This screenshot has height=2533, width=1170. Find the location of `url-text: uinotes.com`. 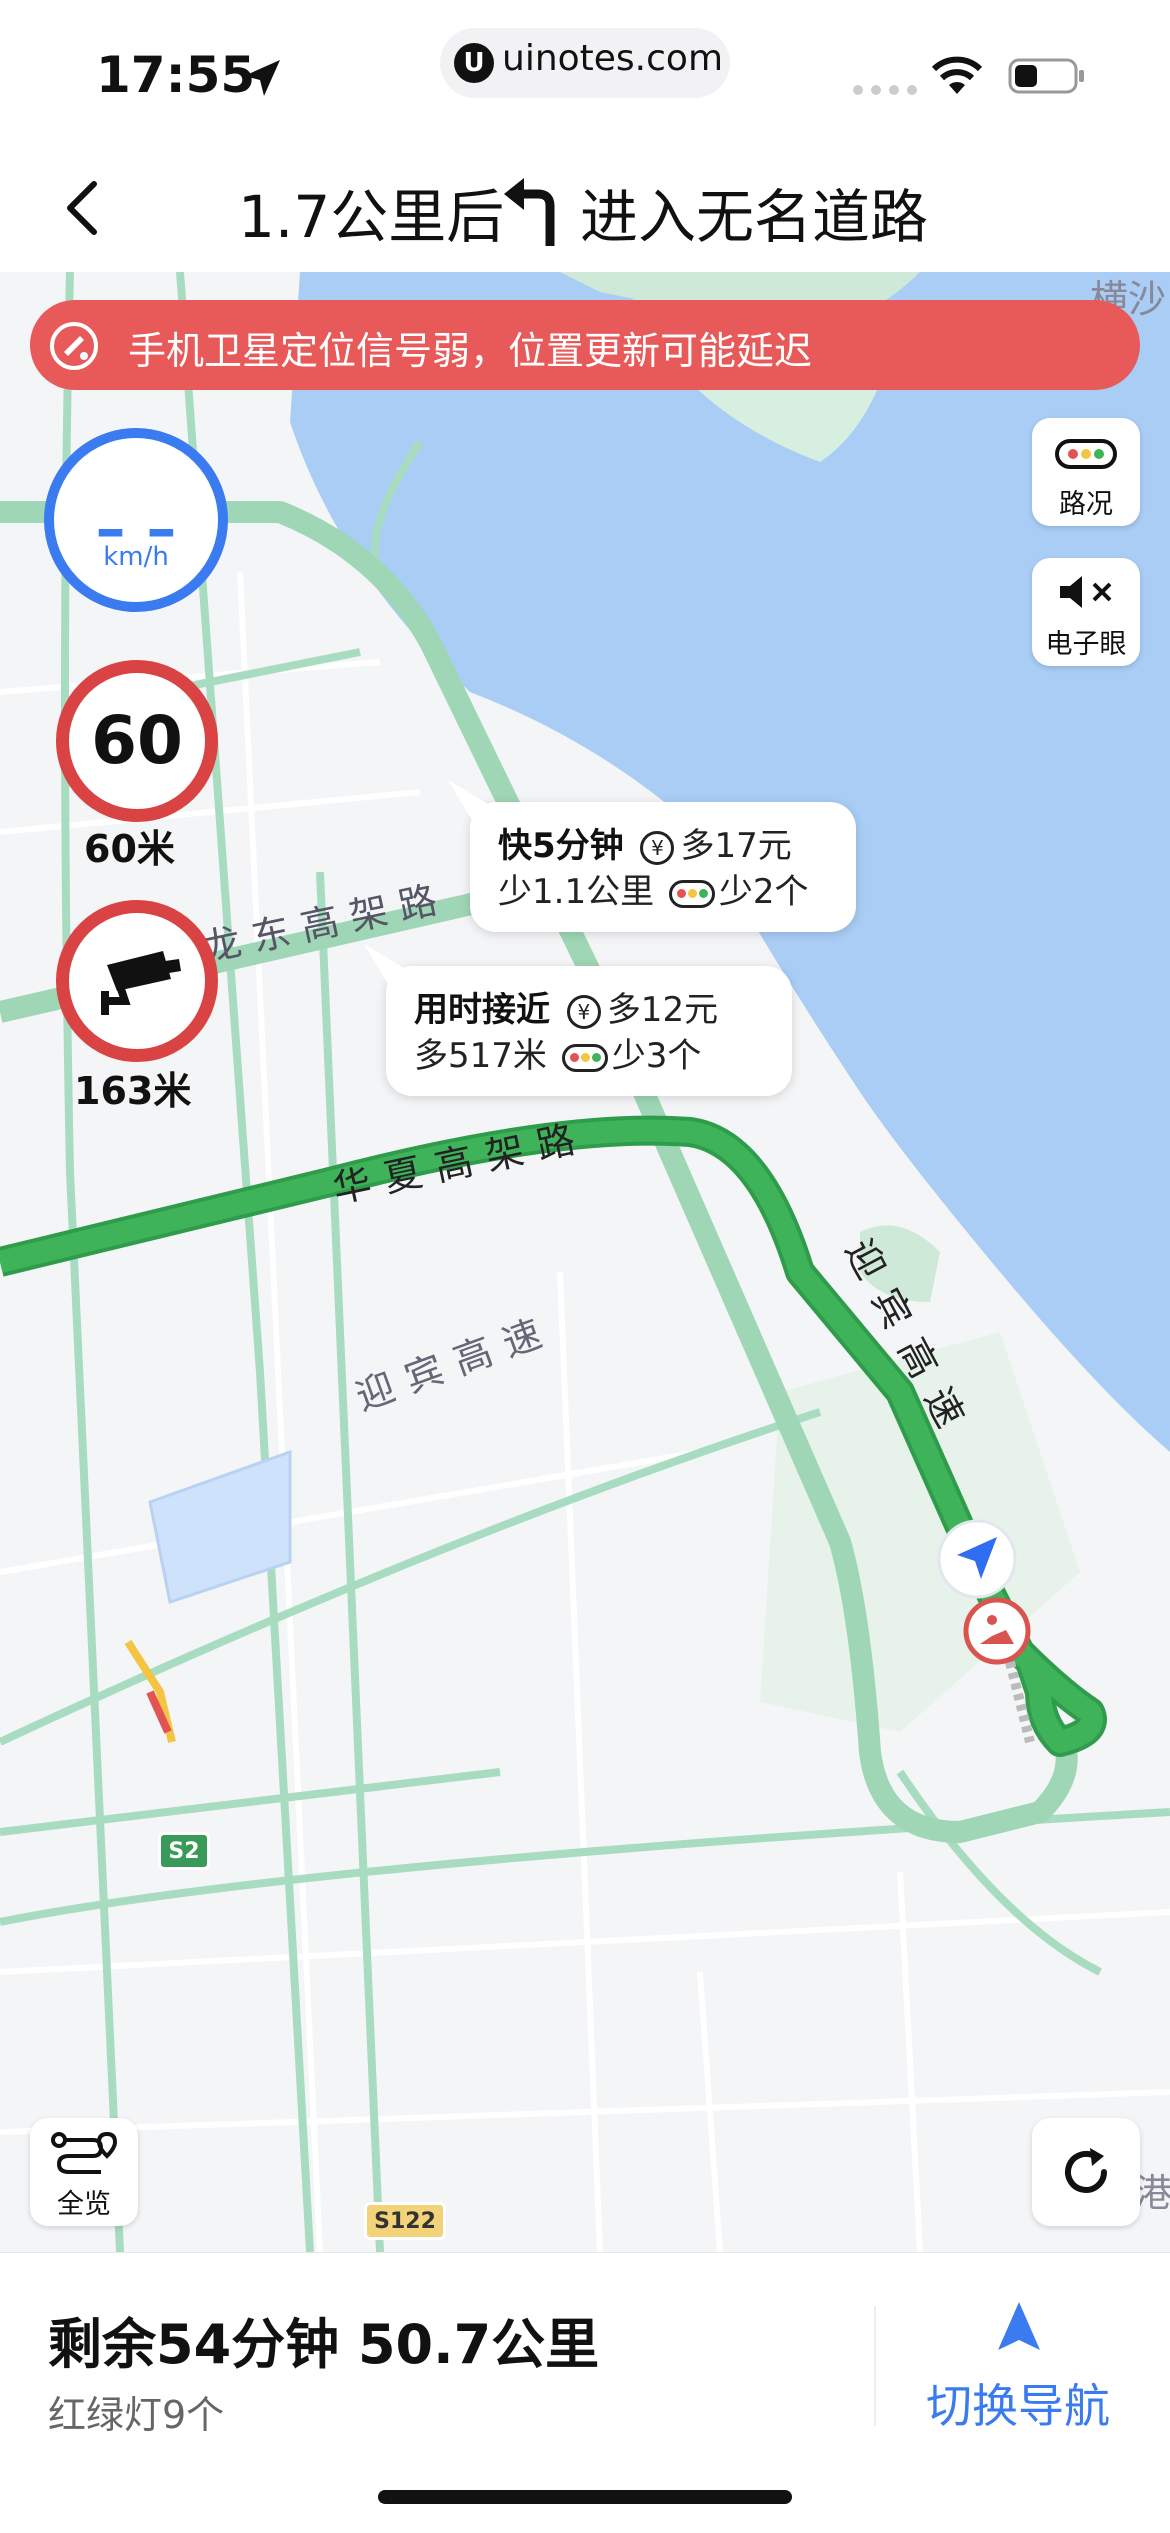

url-text: uinotes.com is located at coordinates (613, 58).